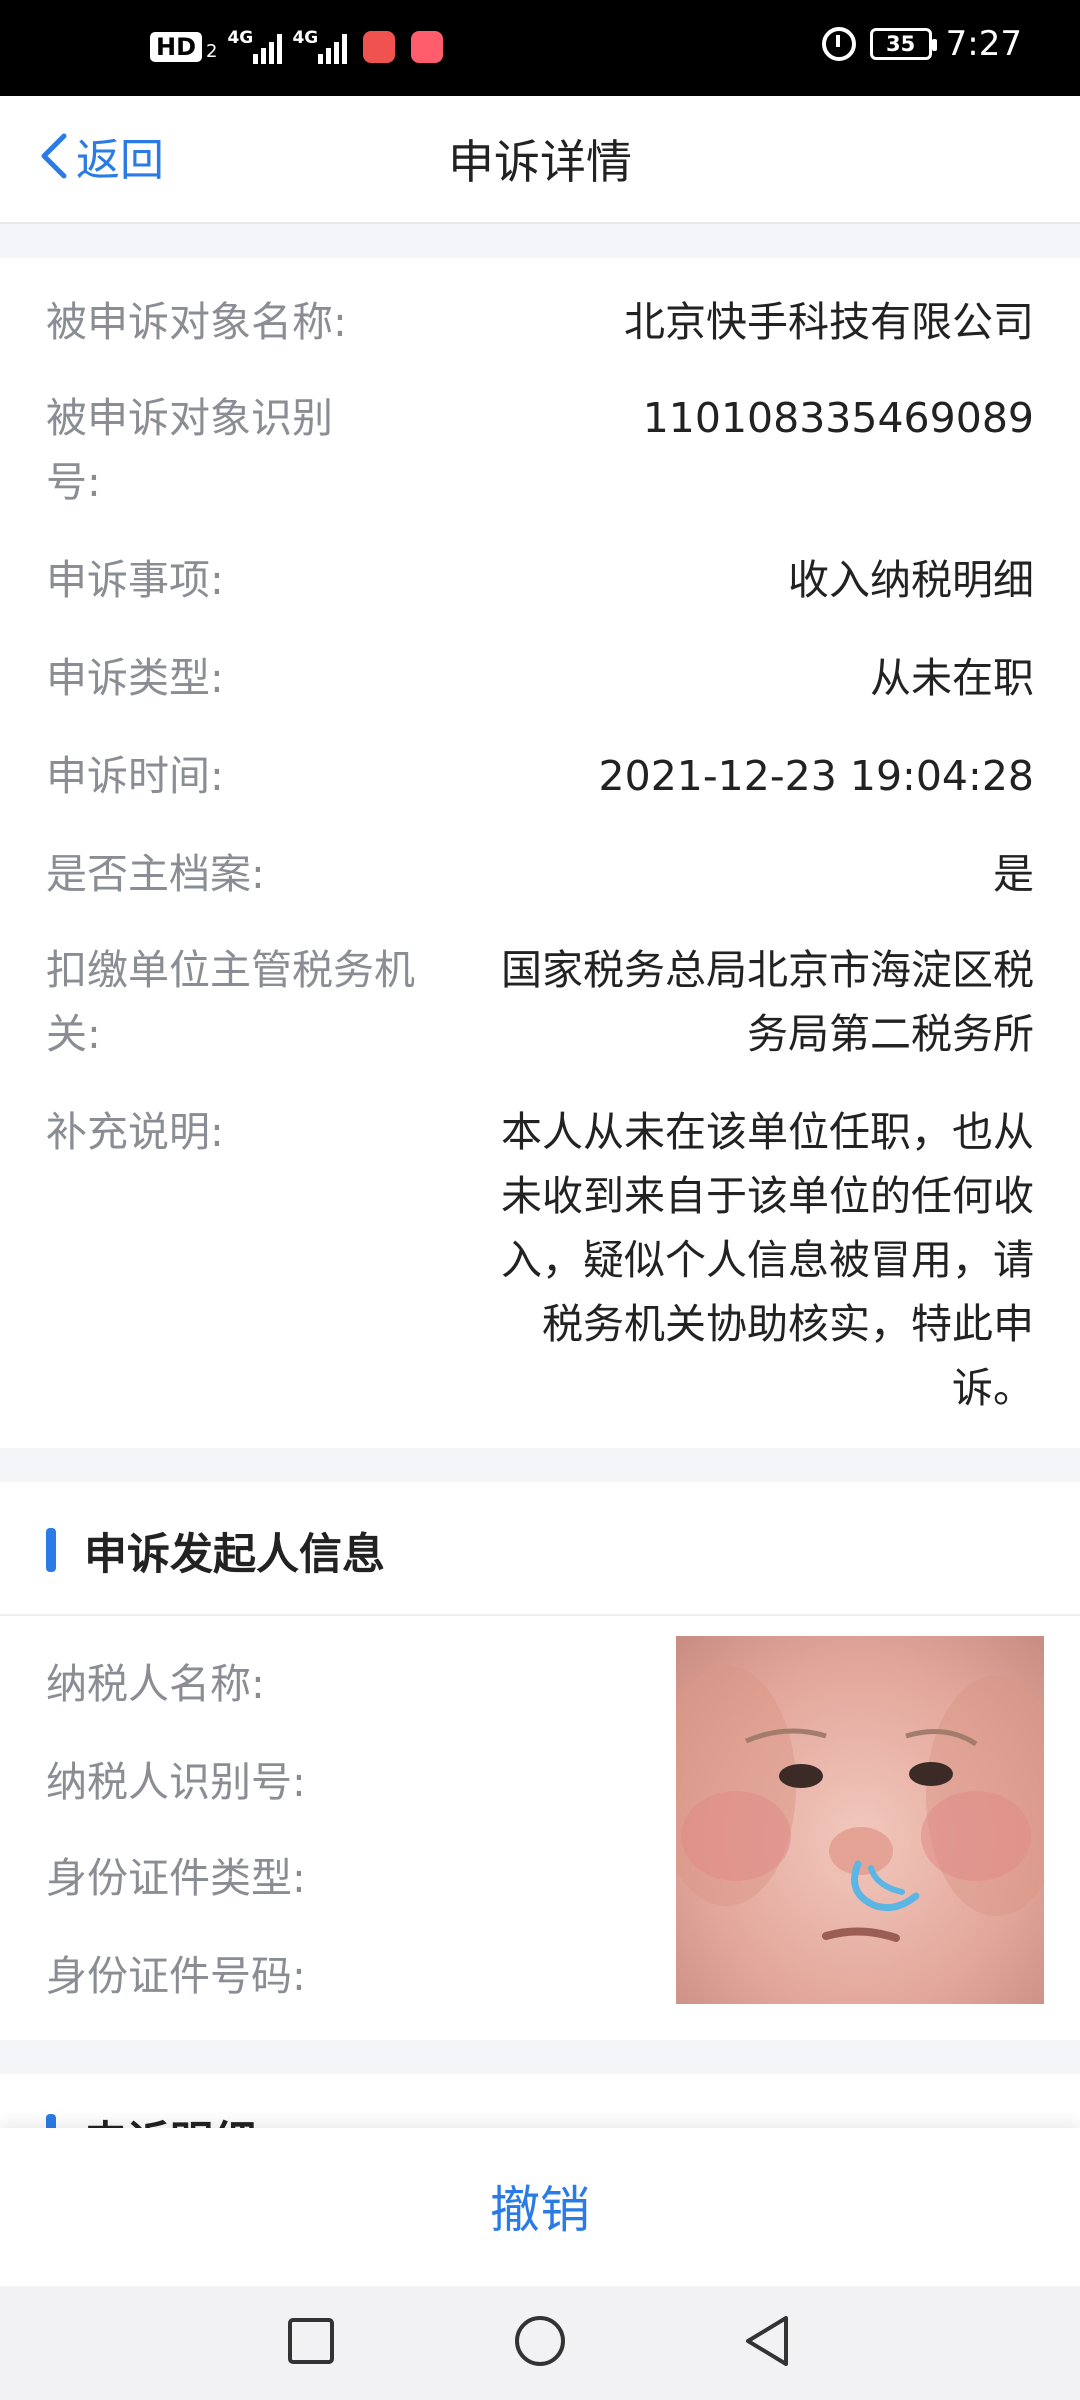 This screenshot has height=2400, width=1080. Describe the element at coordinates (540, 874) in the screenshot. I see `detail-row: 是否主档案: 是` at that location.